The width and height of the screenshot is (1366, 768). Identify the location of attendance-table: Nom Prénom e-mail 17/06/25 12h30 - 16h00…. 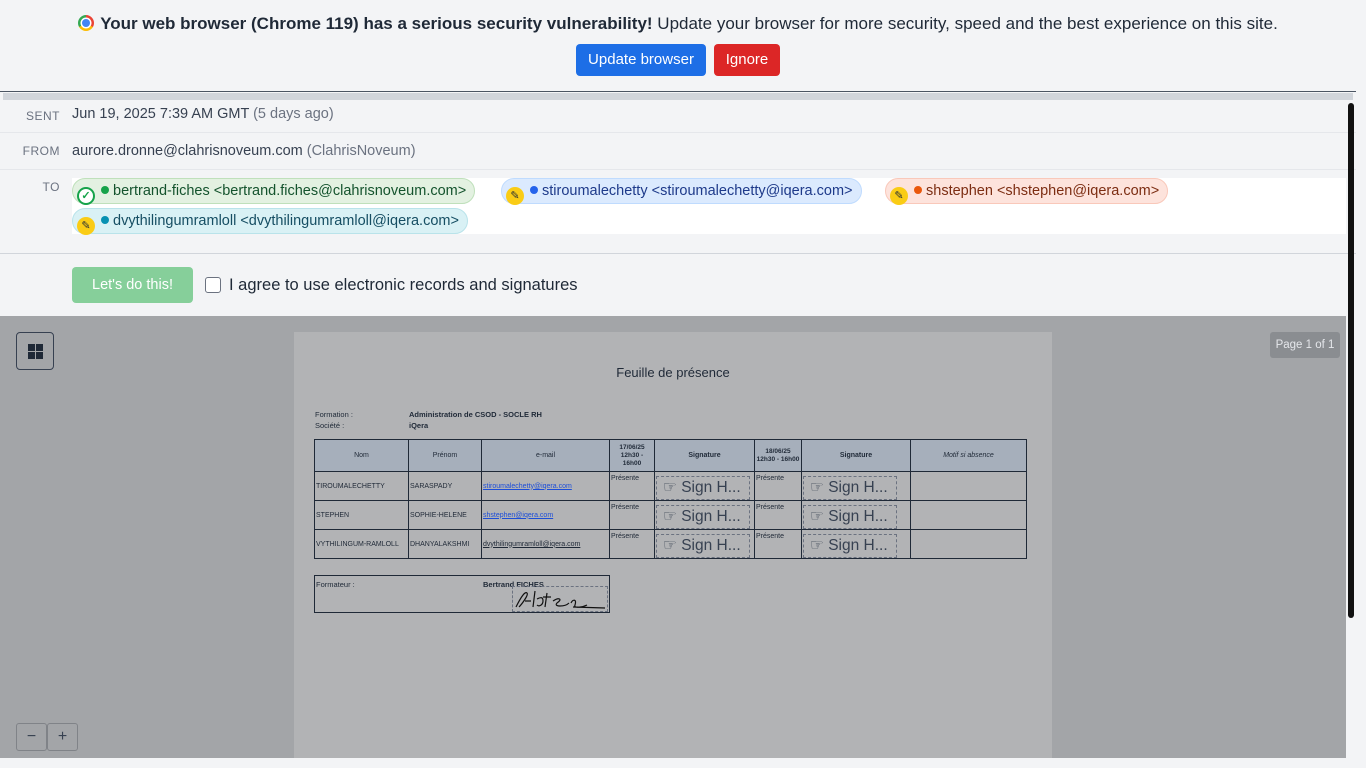
(670, 499).